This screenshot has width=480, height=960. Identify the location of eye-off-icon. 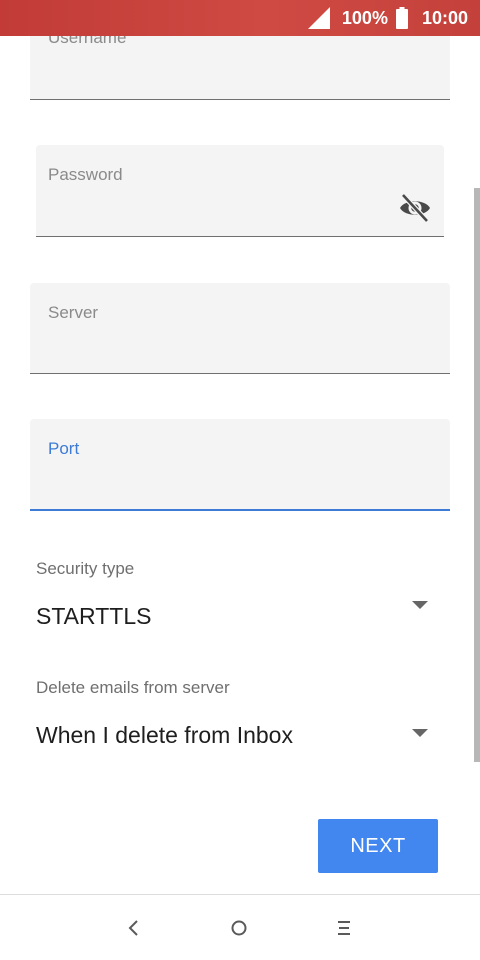
(415, 208).